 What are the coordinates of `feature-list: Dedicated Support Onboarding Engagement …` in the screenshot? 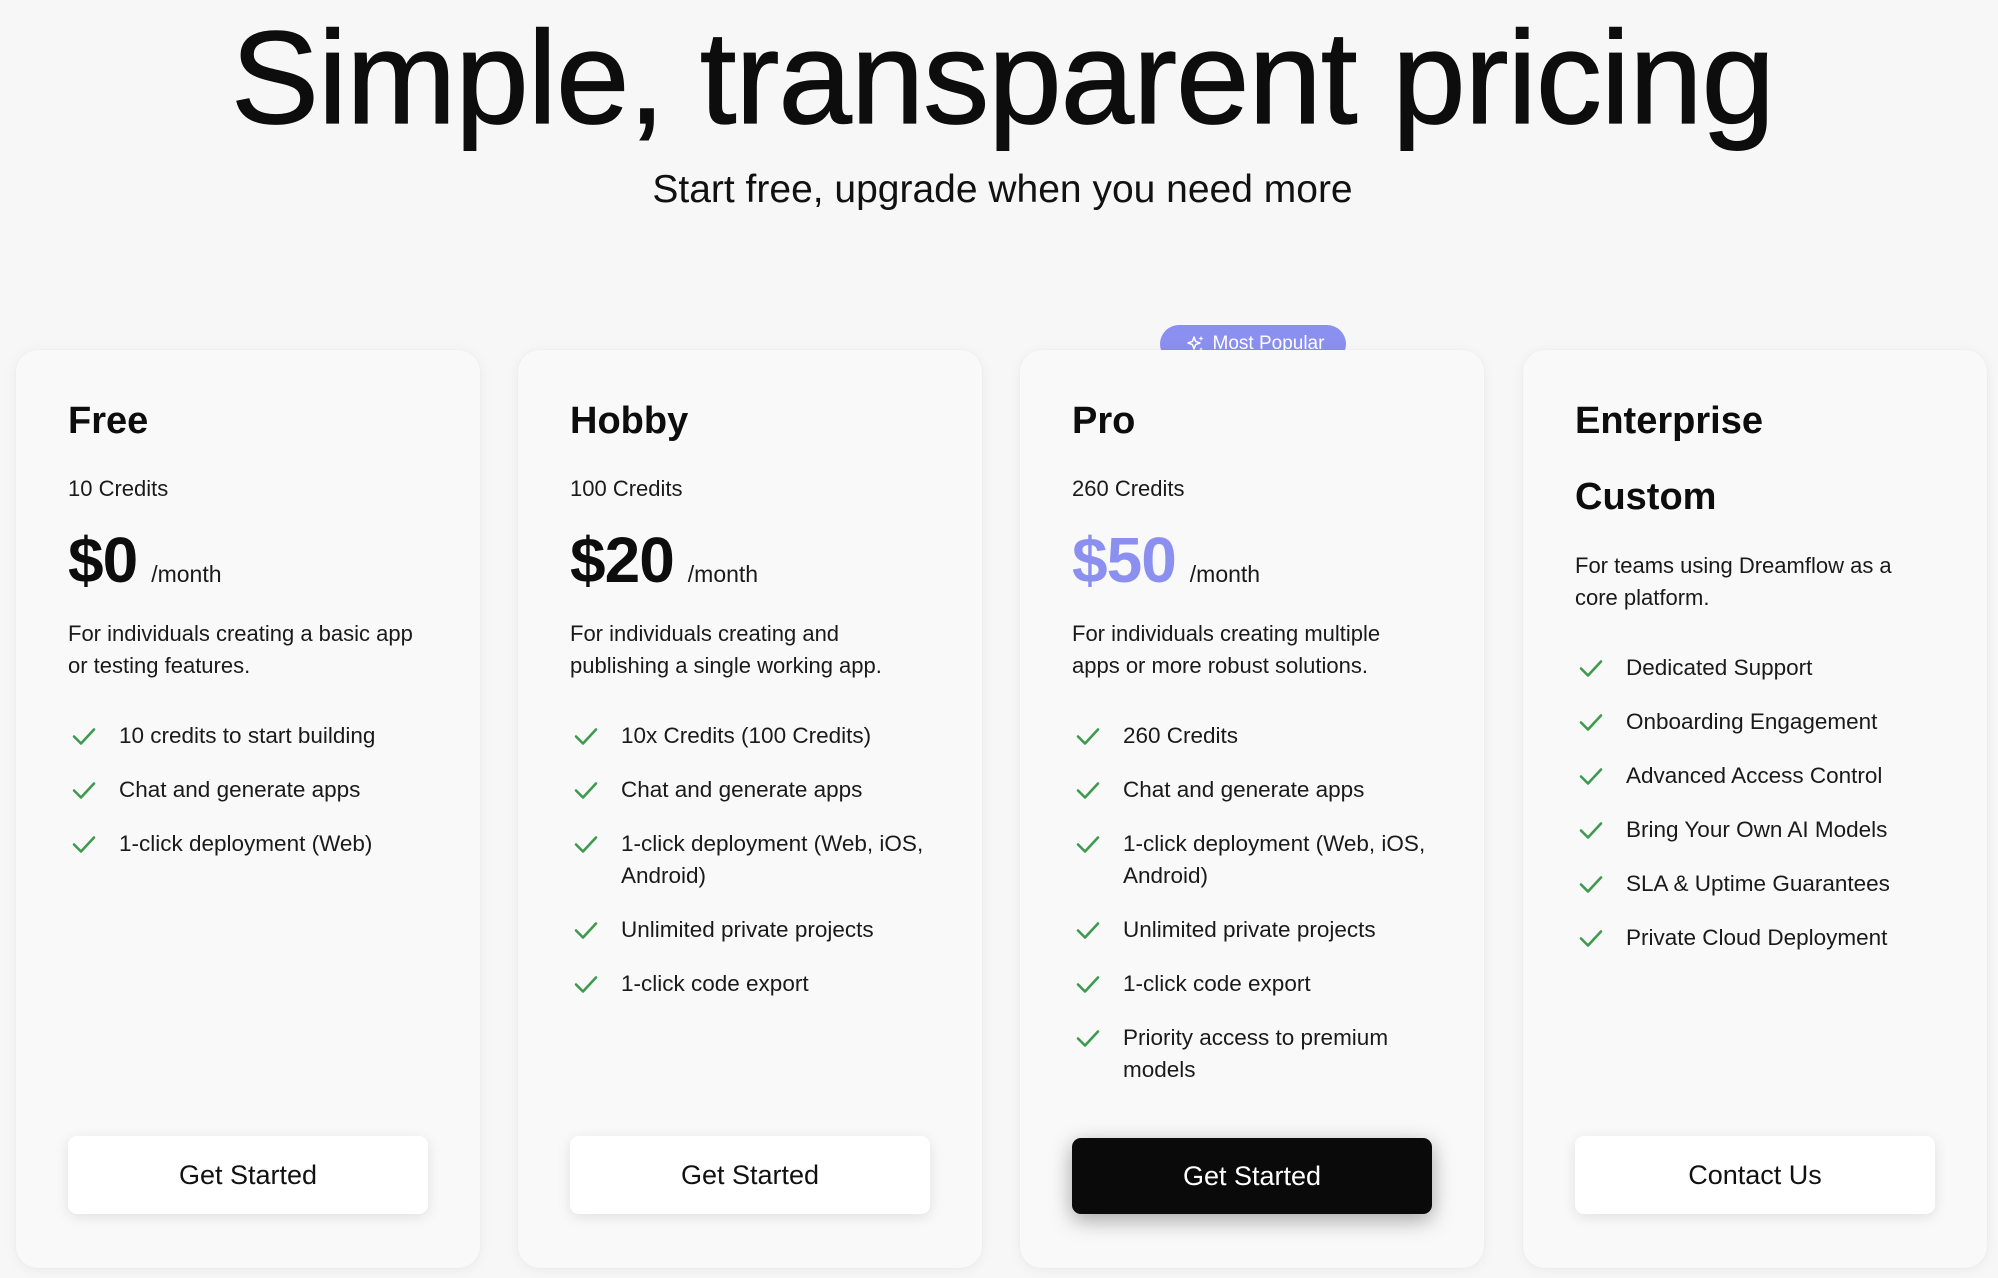 It's located at (1755, 814).